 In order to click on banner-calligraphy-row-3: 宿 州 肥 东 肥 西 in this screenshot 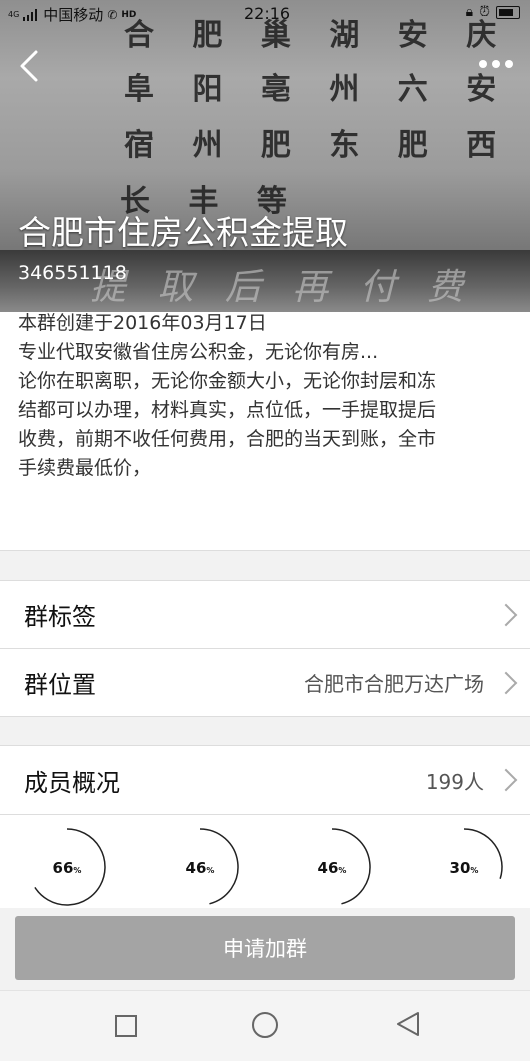, I will do `click(317, 145)`.